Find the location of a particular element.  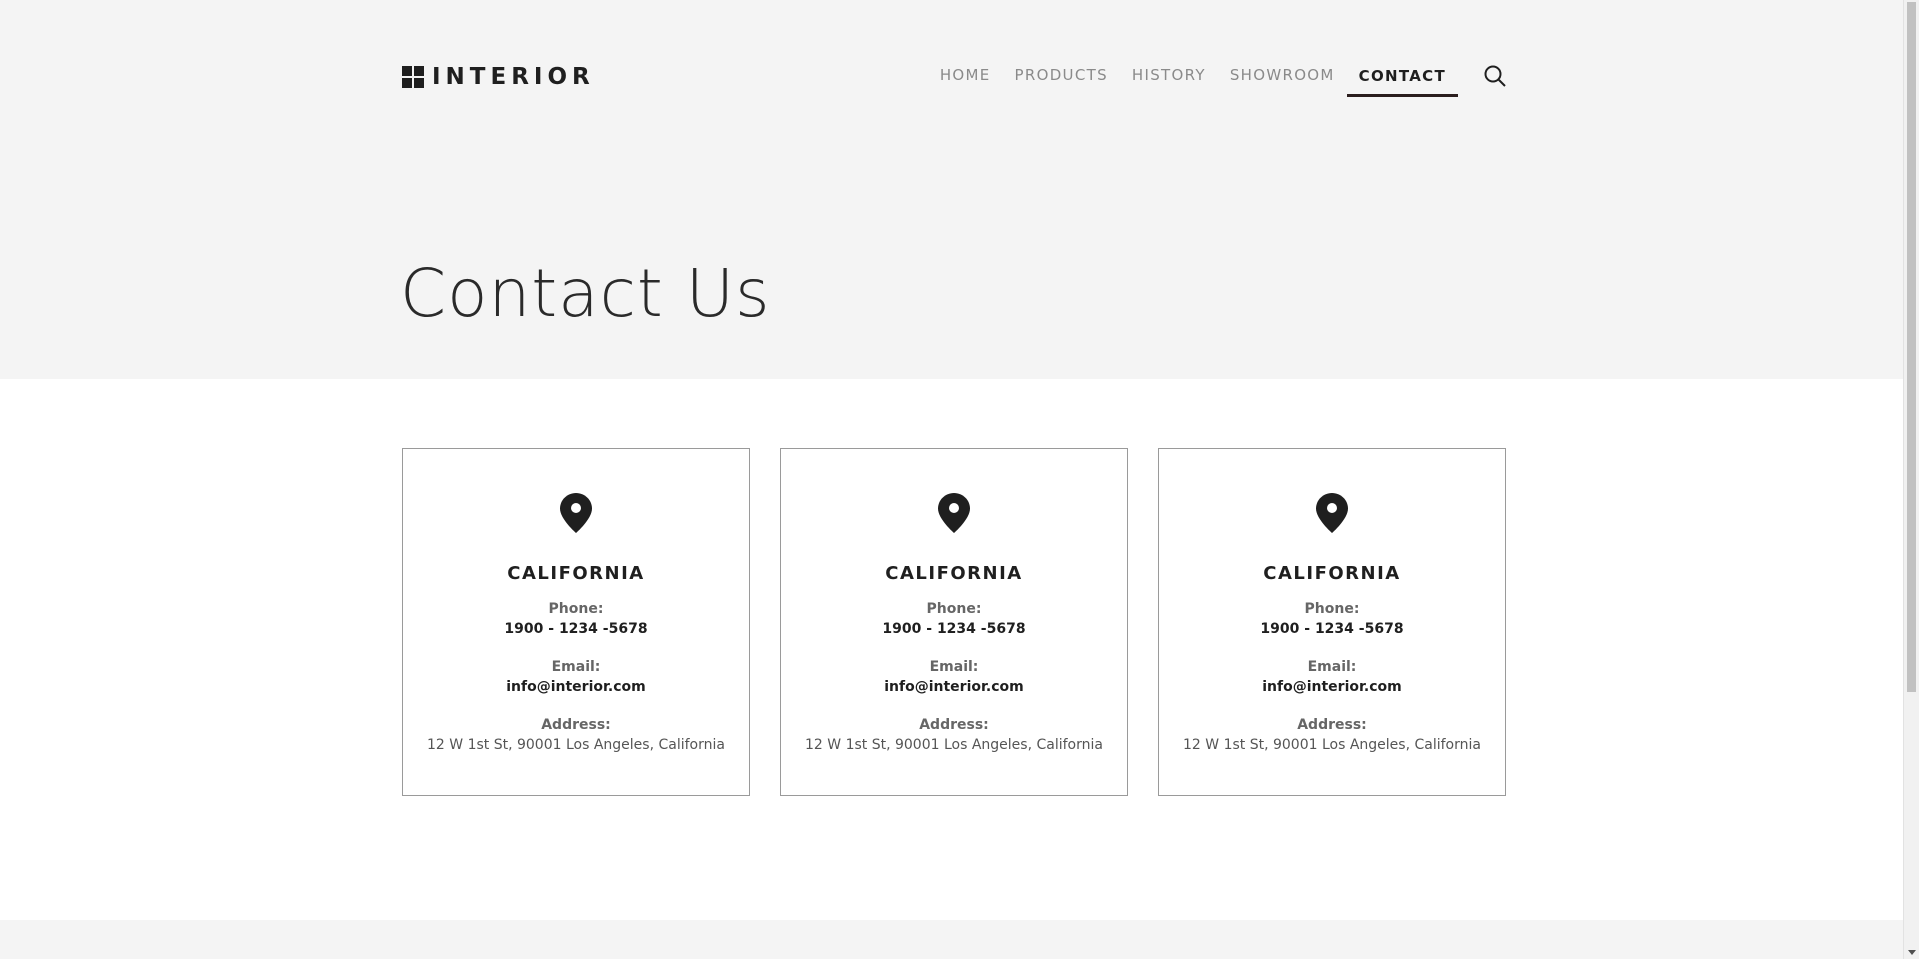

logo-text: INTERIOR is located at coordinates (513, 77).